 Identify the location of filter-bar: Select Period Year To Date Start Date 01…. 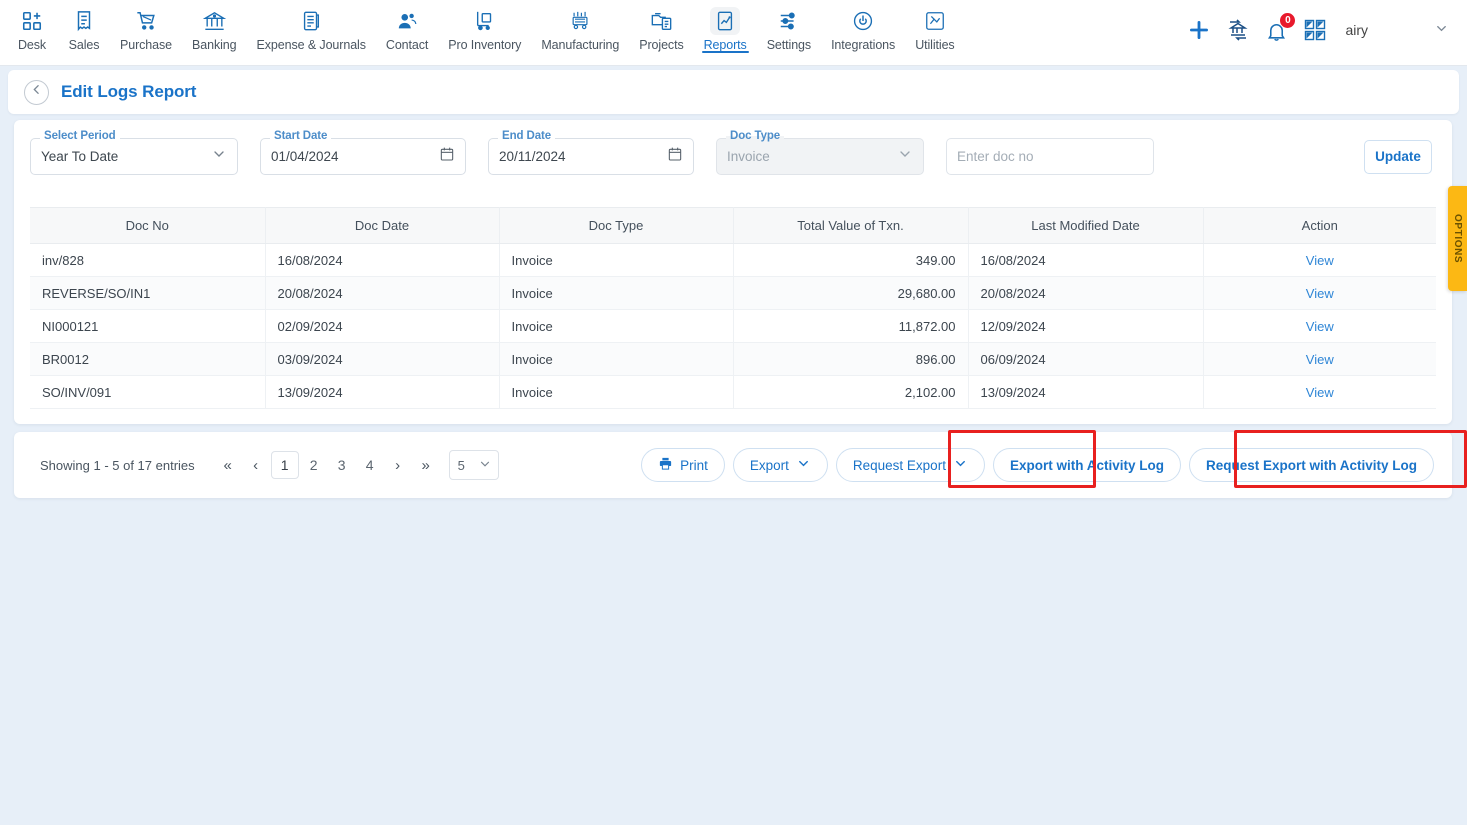
(733, 147).